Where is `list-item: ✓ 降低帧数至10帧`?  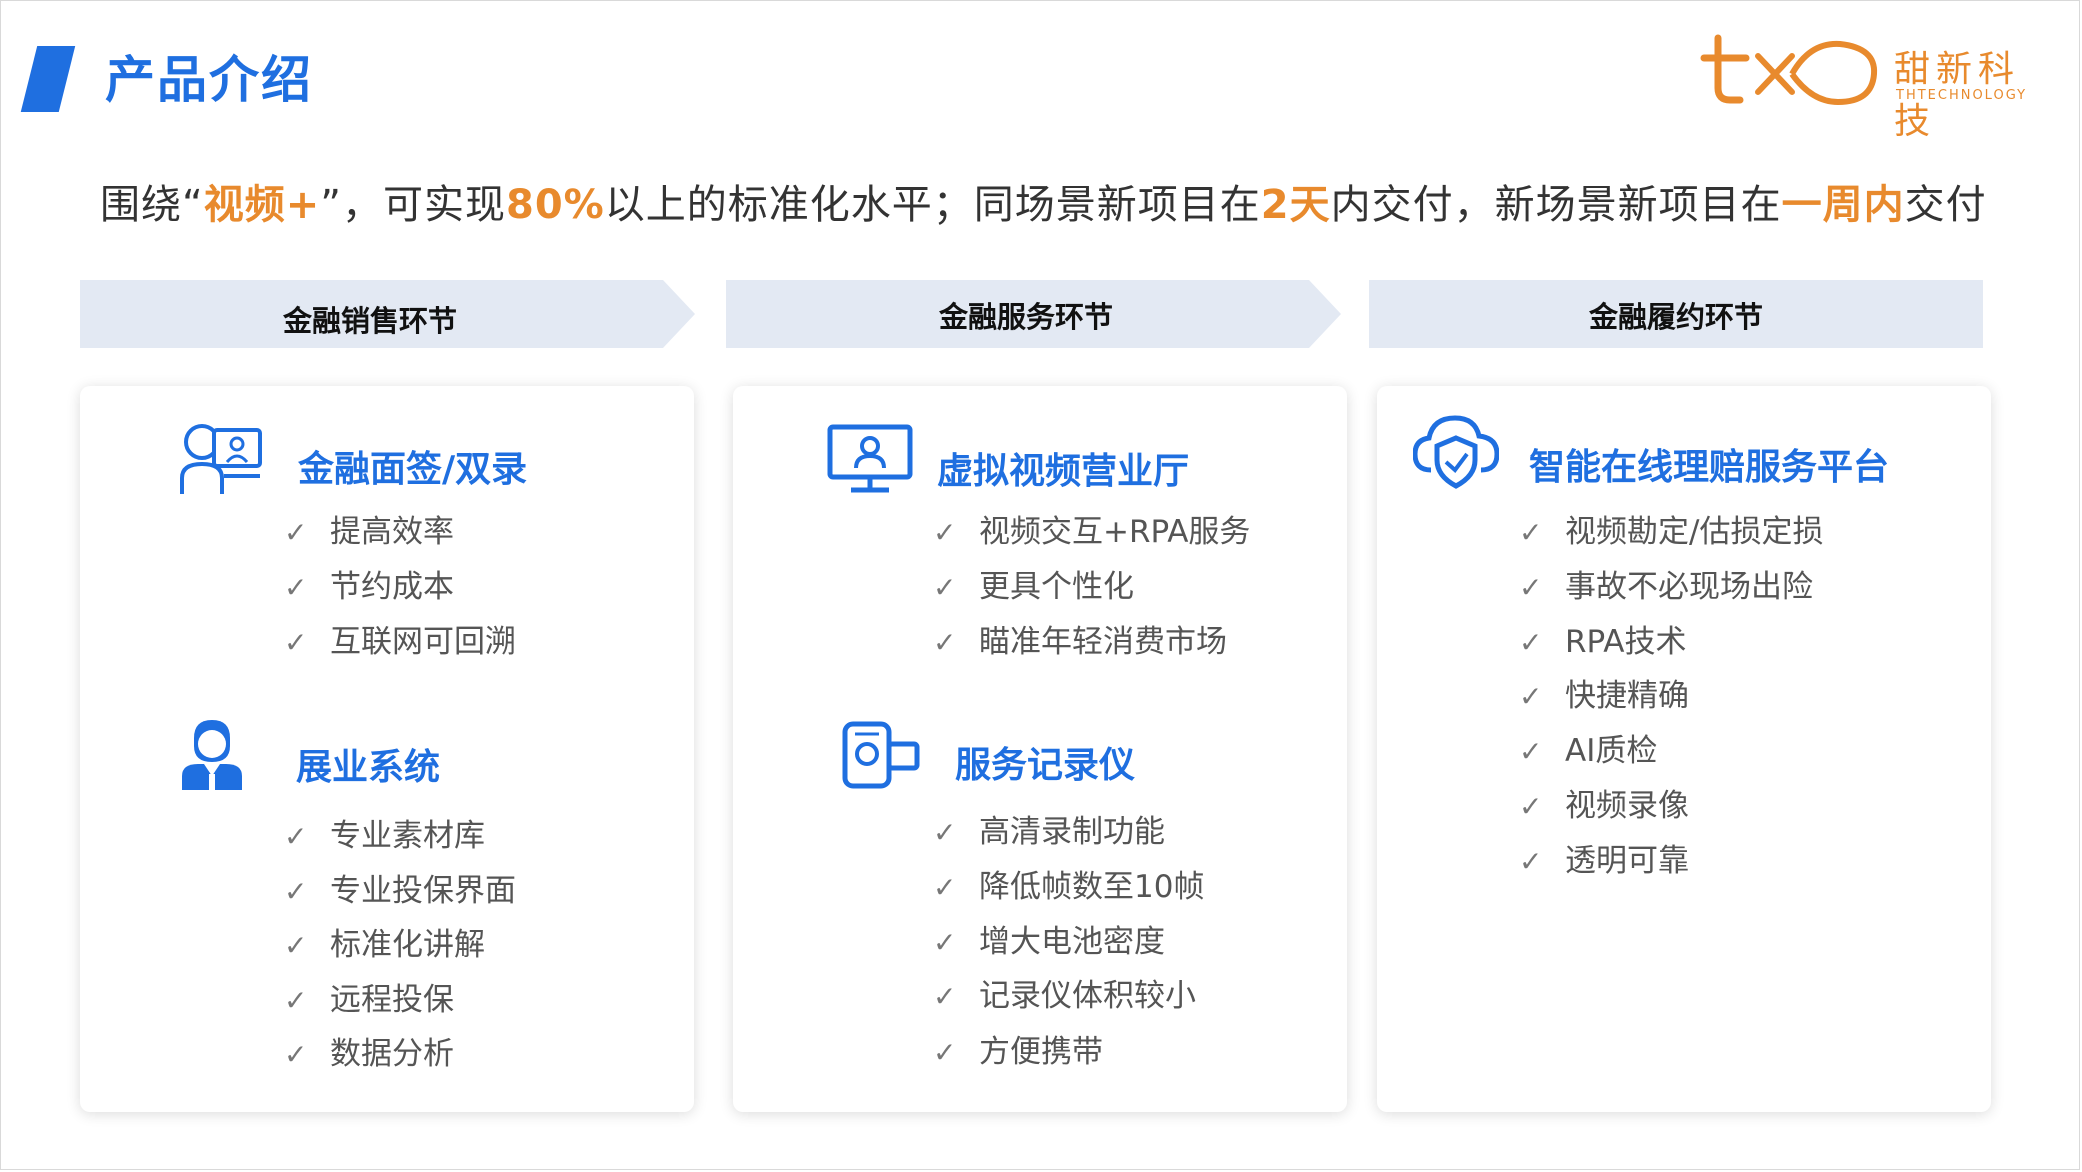
list-item: ✓ 降低帧数至10帧 is located at coordinates (1068, 883).